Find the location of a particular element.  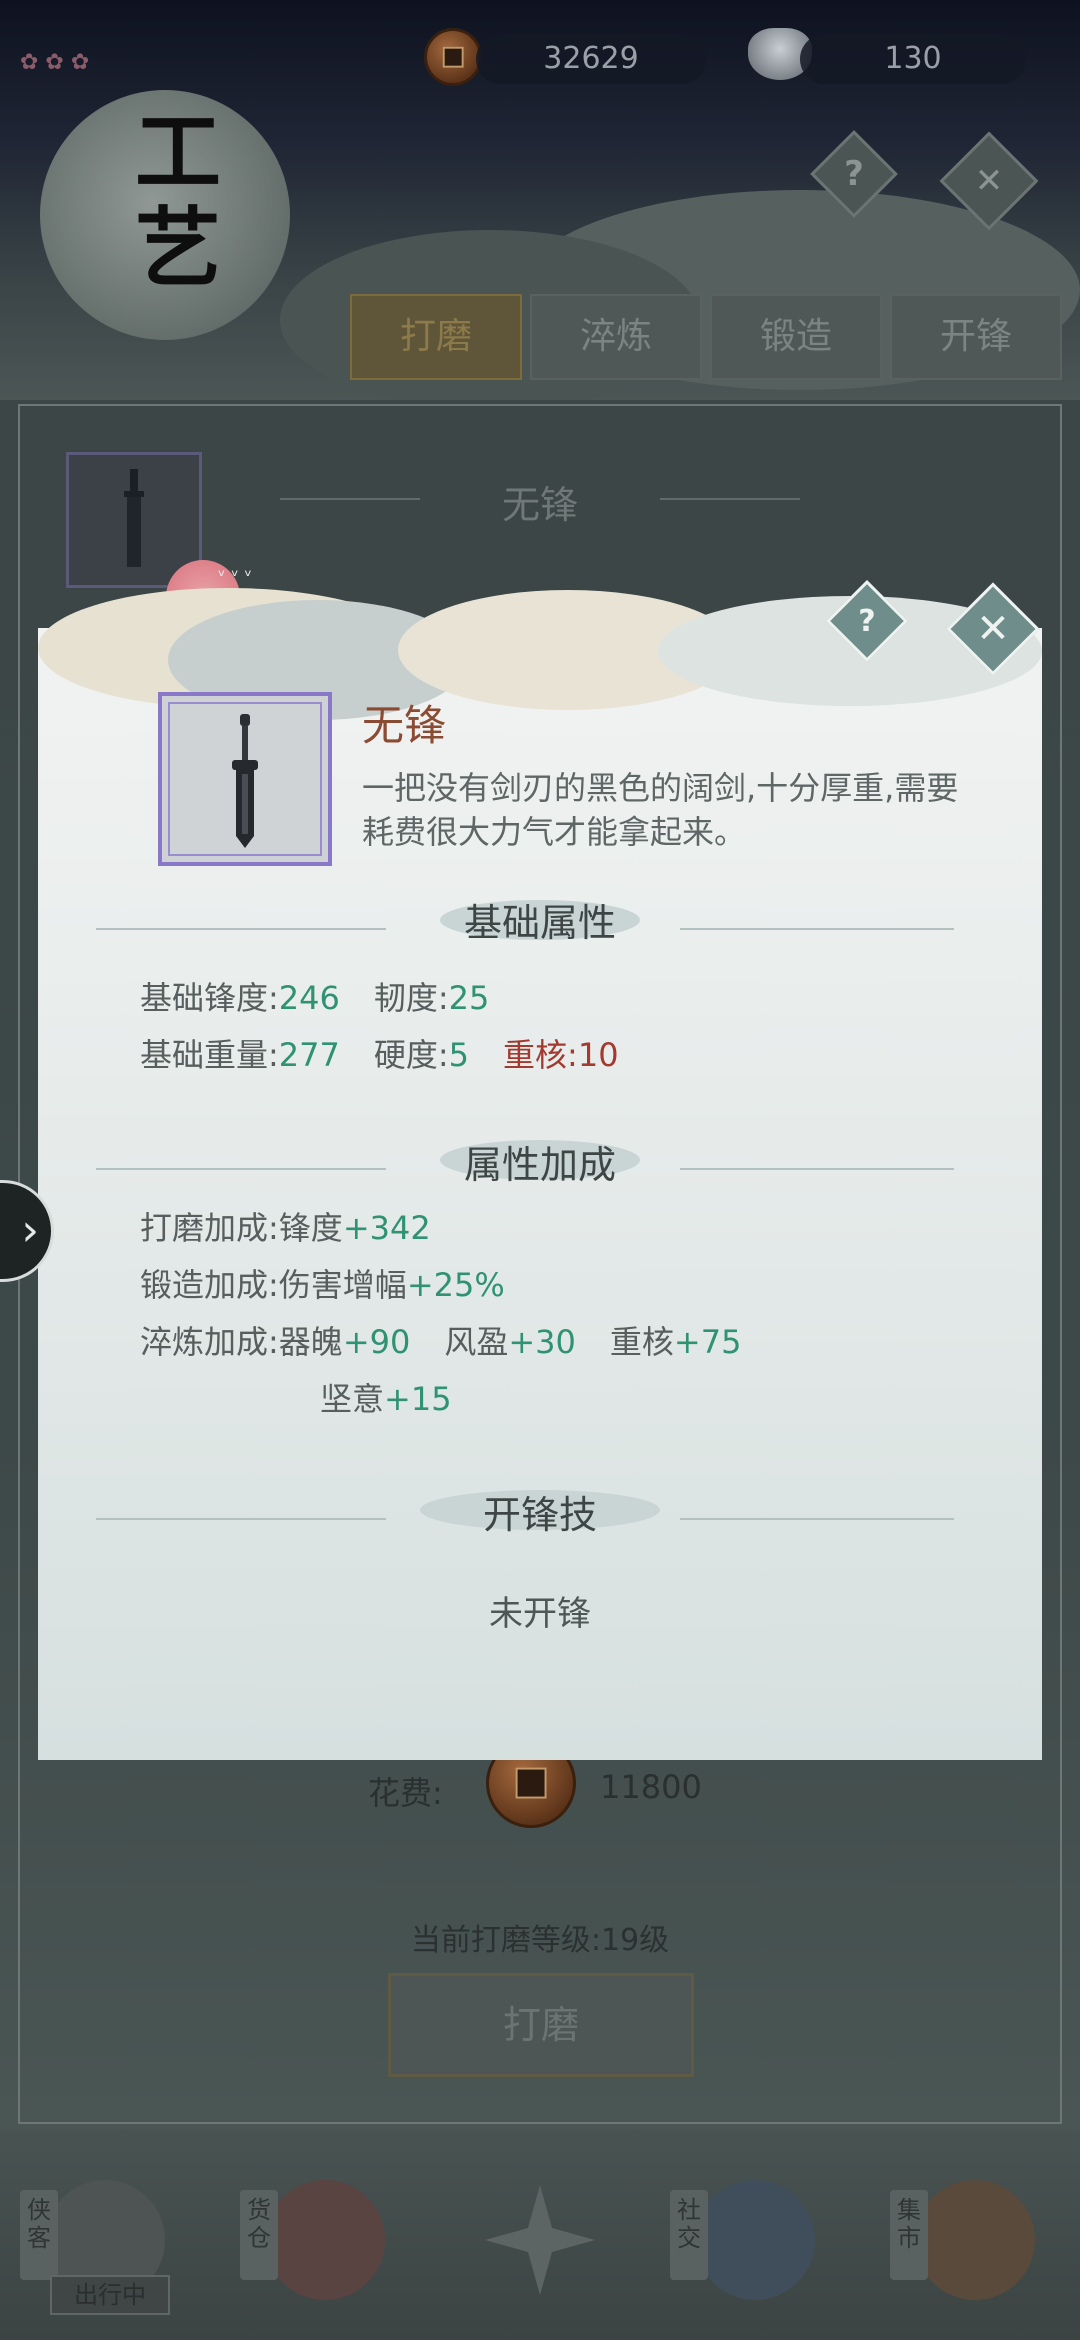

item-icon-frame is located at coordinates (245, 779).